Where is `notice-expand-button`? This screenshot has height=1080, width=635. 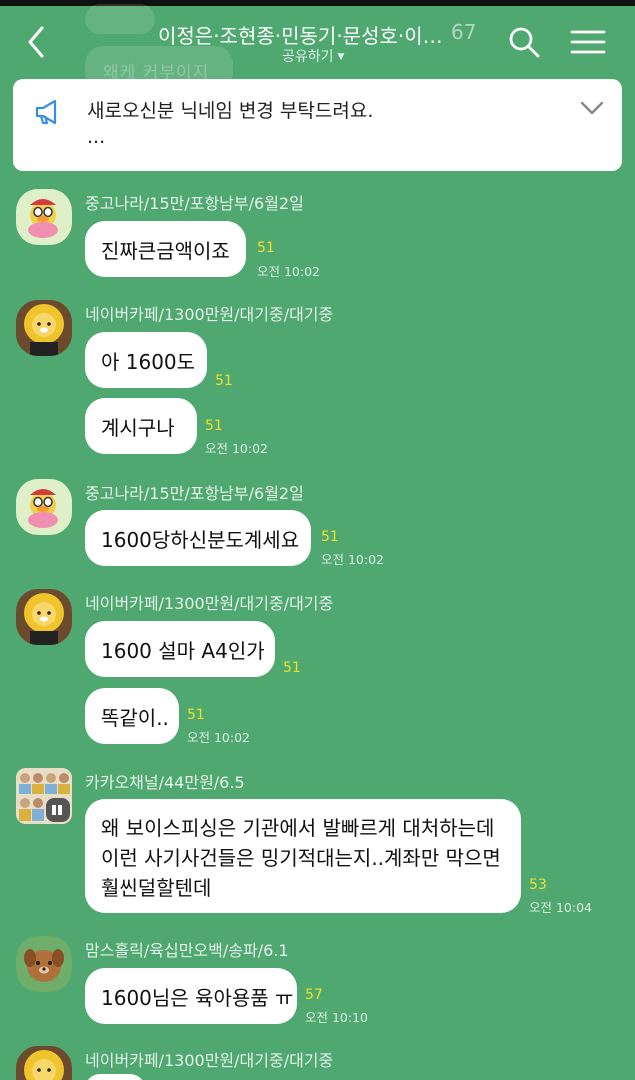
notice-expand-button is located at coordinates (592, 109).